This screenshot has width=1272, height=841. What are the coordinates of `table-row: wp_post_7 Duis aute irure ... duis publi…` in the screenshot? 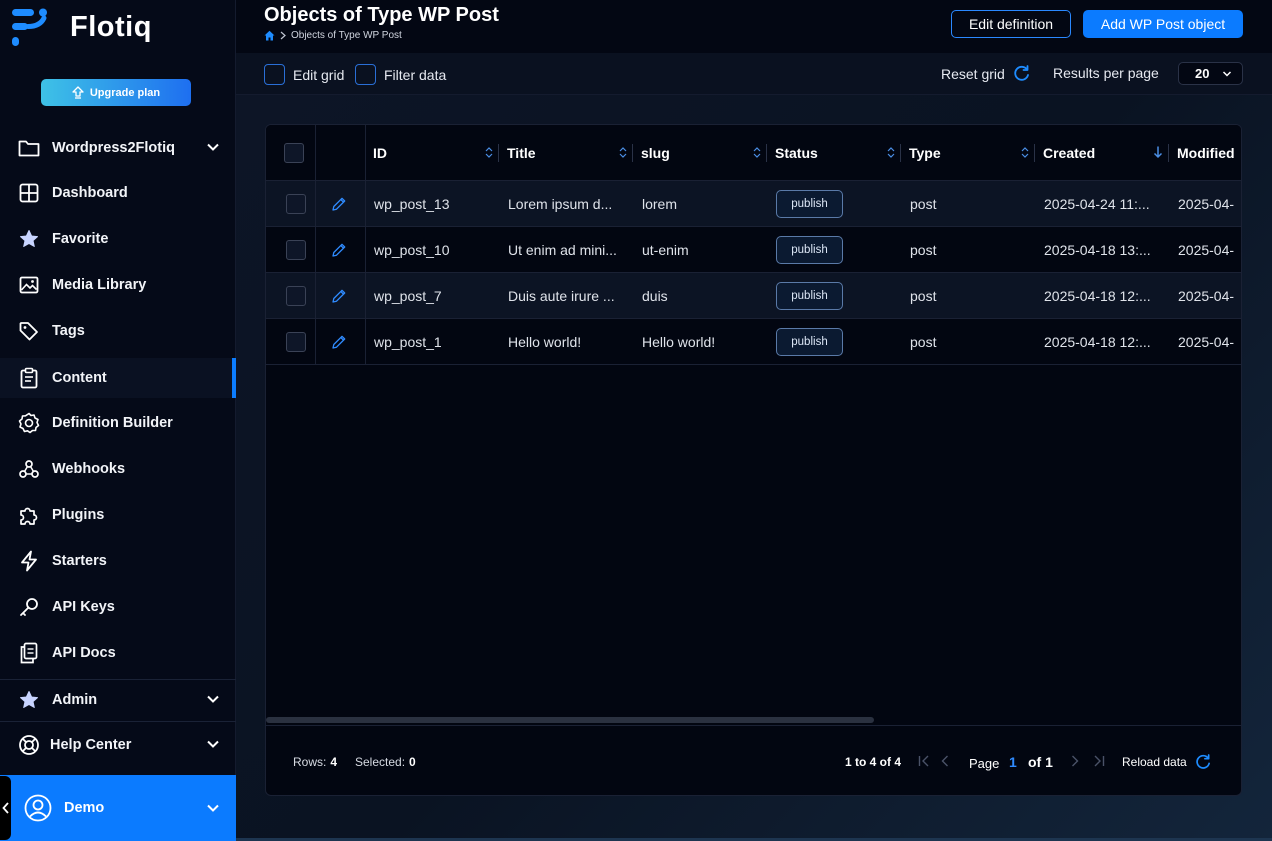 It's located at (753, 296).